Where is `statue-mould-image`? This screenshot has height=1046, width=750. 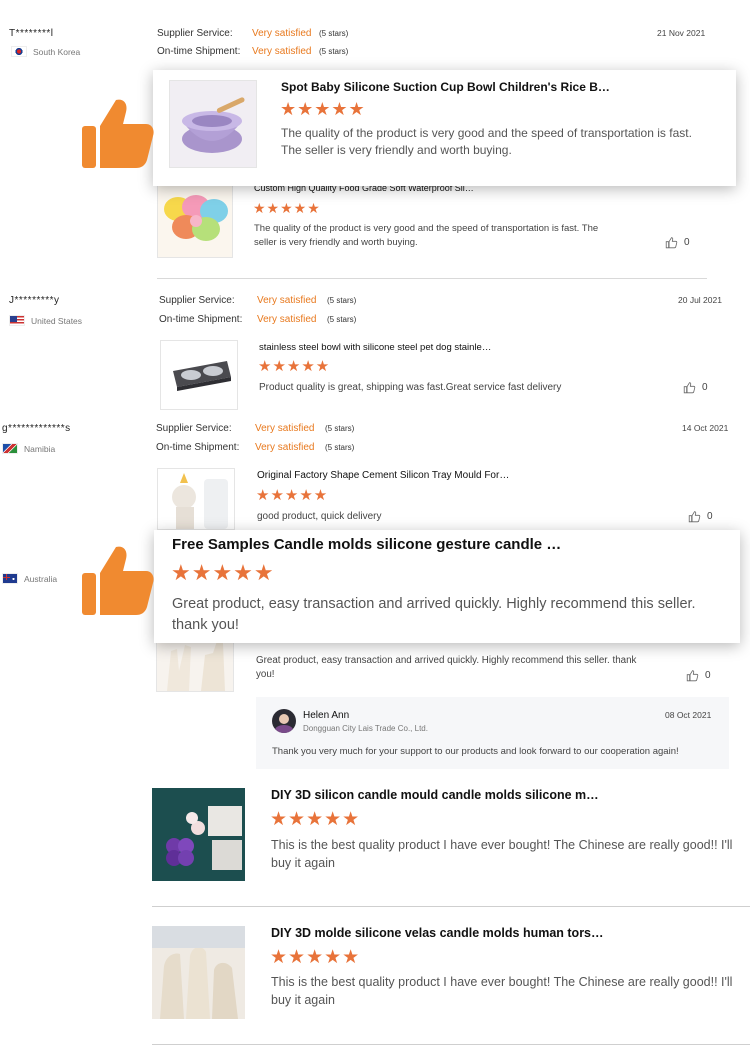
statue-mould-image is located at coordinates (196, 499).